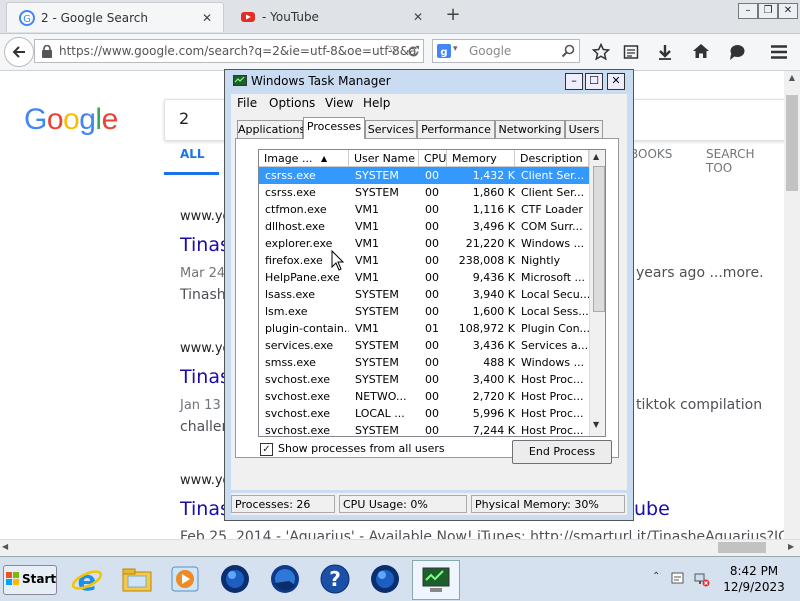 Image resolution: width=800 pixels, height=601 pixels. What do you see at coordinates (552, 158) in the screenshot?
I see `column-description: Description` at bounding box center [552, 158].